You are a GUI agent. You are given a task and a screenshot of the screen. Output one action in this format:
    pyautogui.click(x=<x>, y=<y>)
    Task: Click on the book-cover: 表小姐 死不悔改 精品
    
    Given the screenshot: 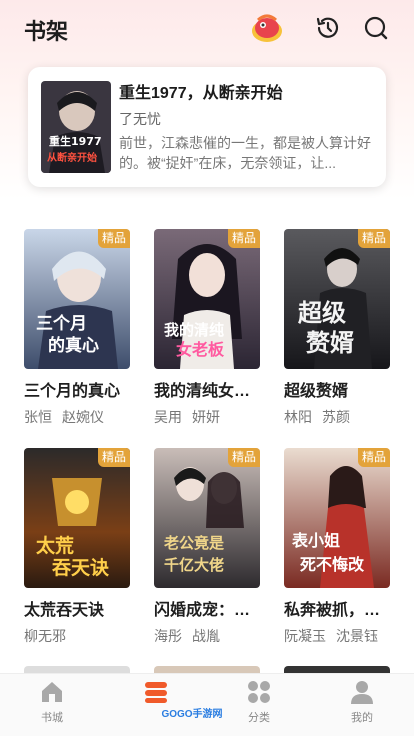 What is the action you would take?
    pyautogui.click(x=337, y=518)
    